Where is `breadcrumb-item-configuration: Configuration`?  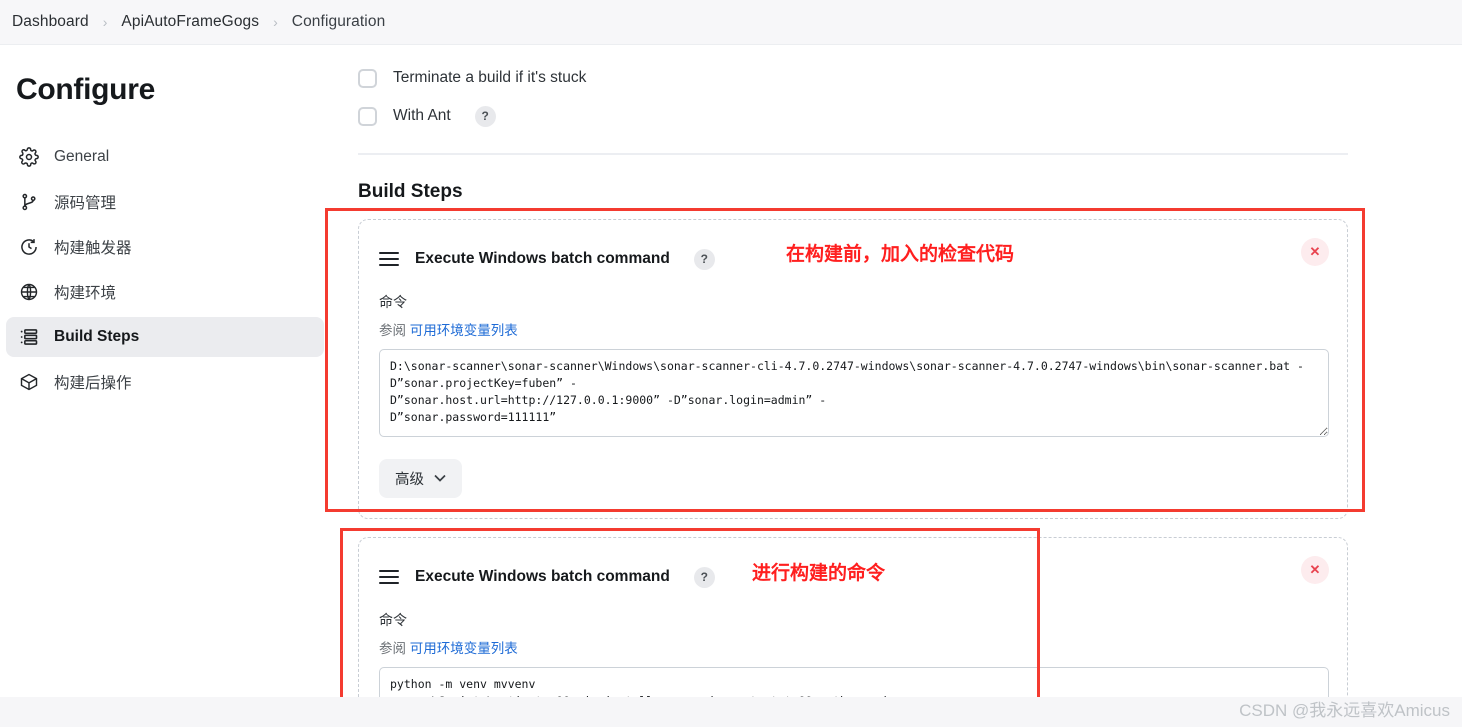 breadcrumb-item-configuration: Configuration is located at coordinates (339, 22).